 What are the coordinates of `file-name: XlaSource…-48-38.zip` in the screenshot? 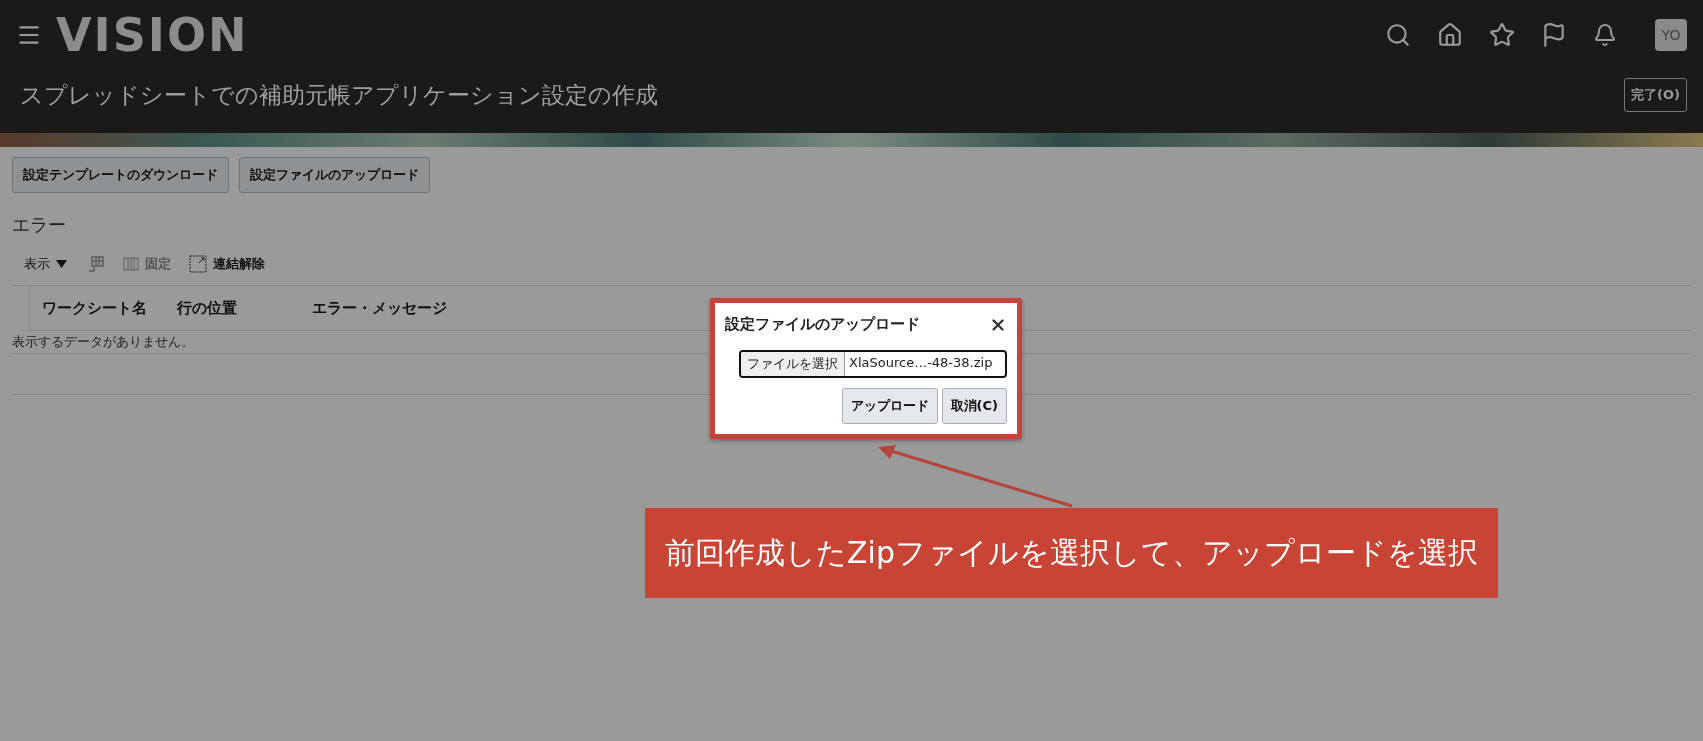 It's located at (921, 363).